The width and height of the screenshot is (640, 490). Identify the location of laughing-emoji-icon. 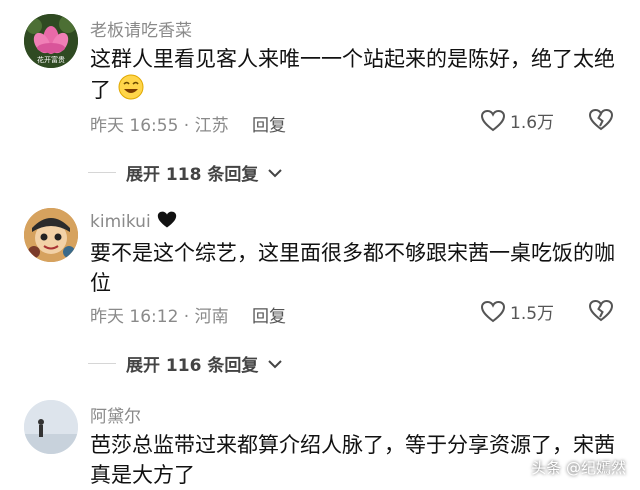
(131, 91).